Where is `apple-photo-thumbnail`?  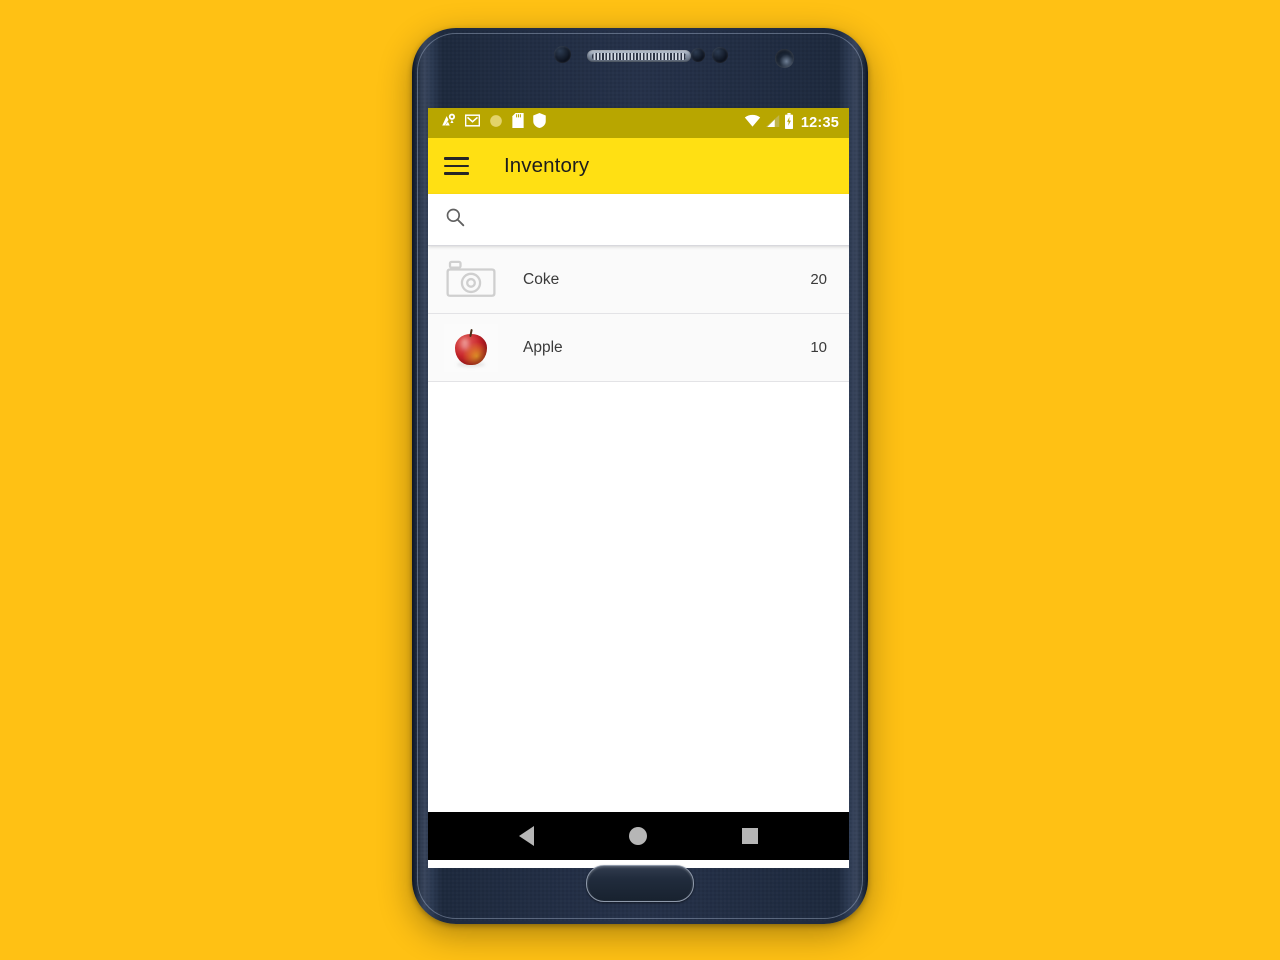 apple-photo-thumbnail is located at coordinates (471, 347).